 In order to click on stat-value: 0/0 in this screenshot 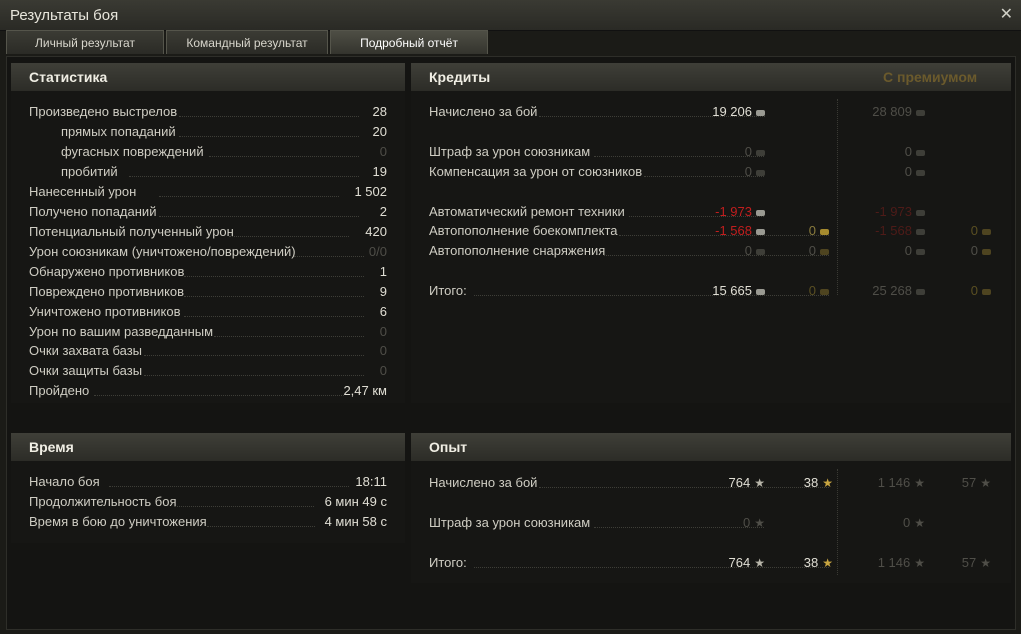, I will do `click(377, 251)`.